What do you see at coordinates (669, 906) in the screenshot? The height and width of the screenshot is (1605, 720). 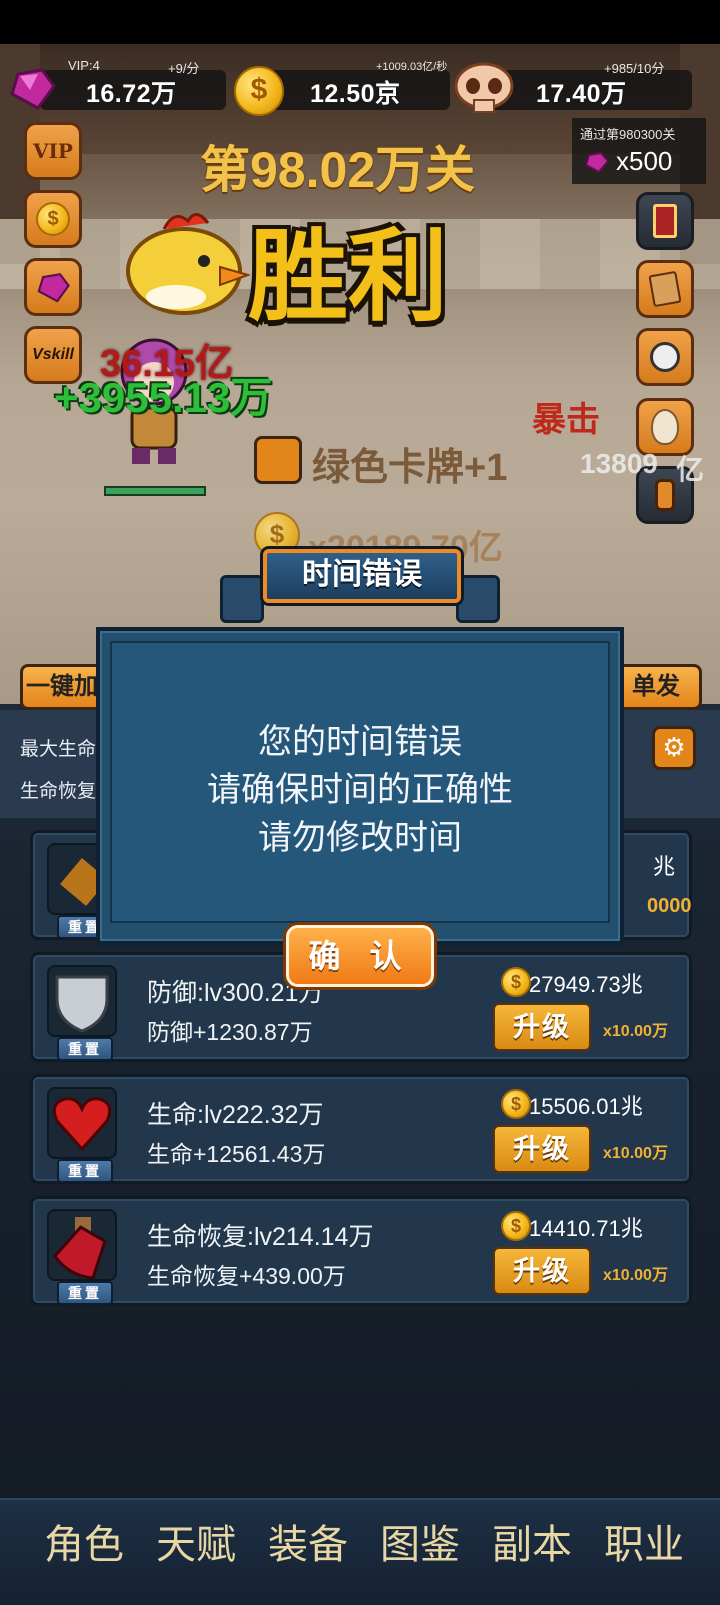 I see `row-cost-sub: 0000` at bounding box center [669, 906].